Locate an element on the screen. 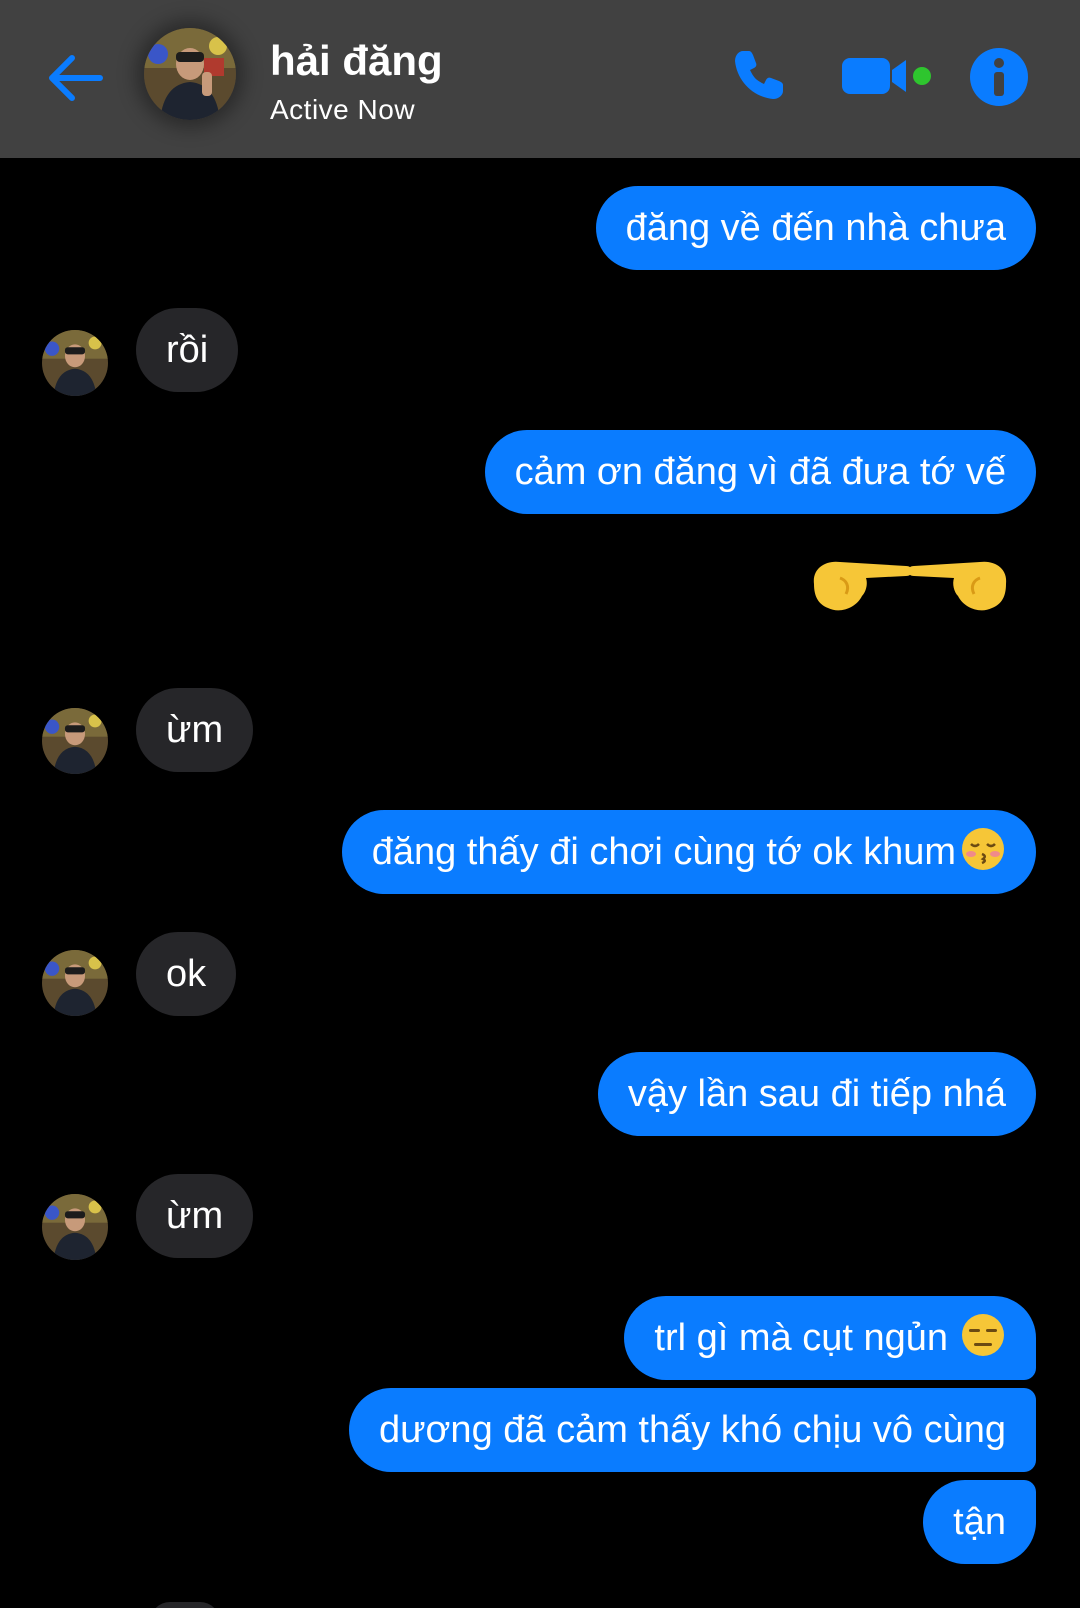  call-button is located at coordinates (758, 76).